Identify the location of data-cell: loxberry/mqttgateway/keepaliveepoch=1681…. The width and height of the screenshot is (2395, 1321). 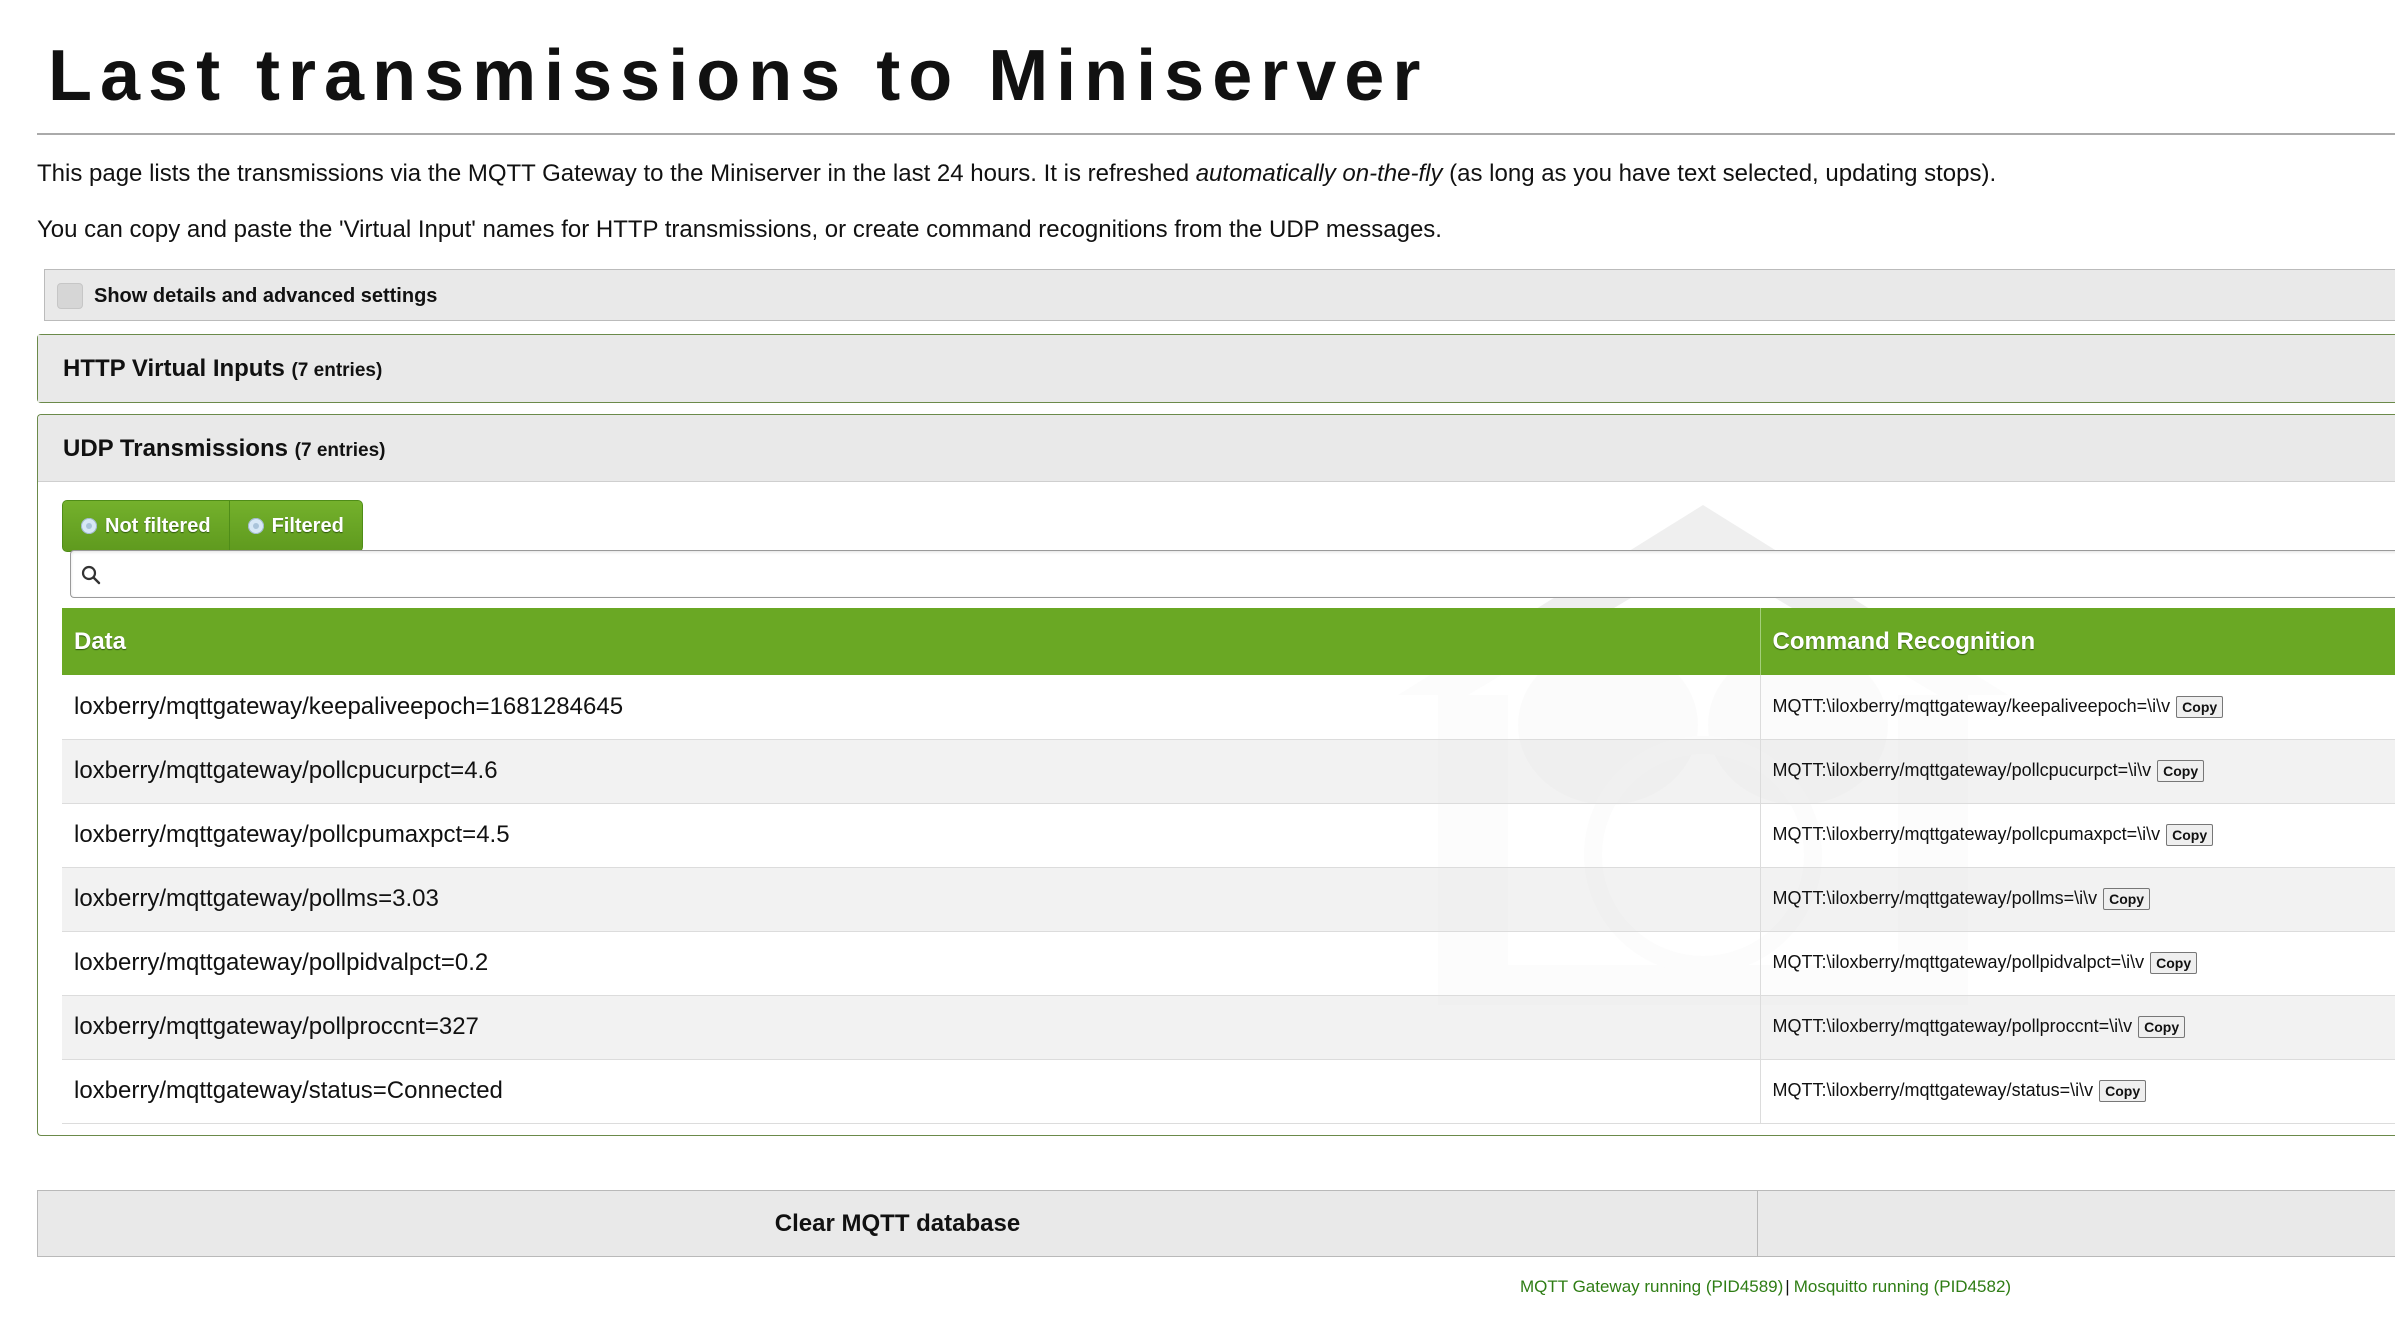
(911, 707).